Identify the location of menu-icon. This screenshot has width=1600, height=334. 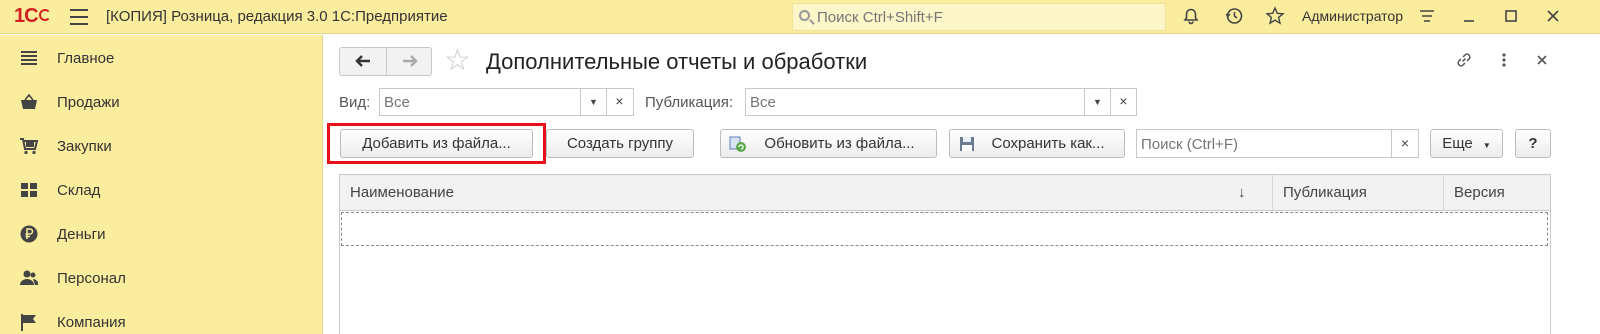
(79, 17).